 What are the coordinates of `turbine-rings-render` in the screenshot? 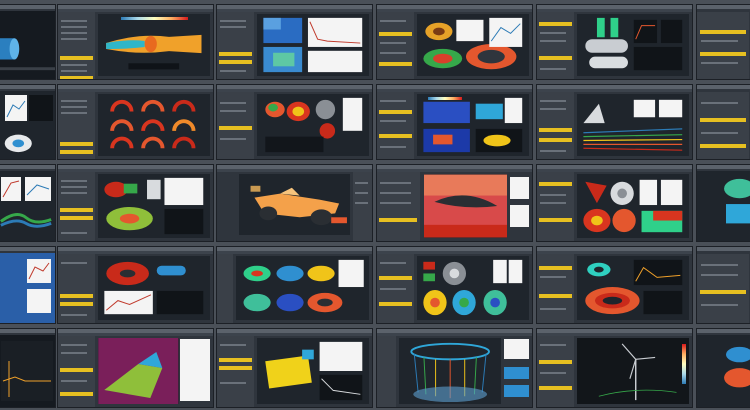 It's located at (473, 43).